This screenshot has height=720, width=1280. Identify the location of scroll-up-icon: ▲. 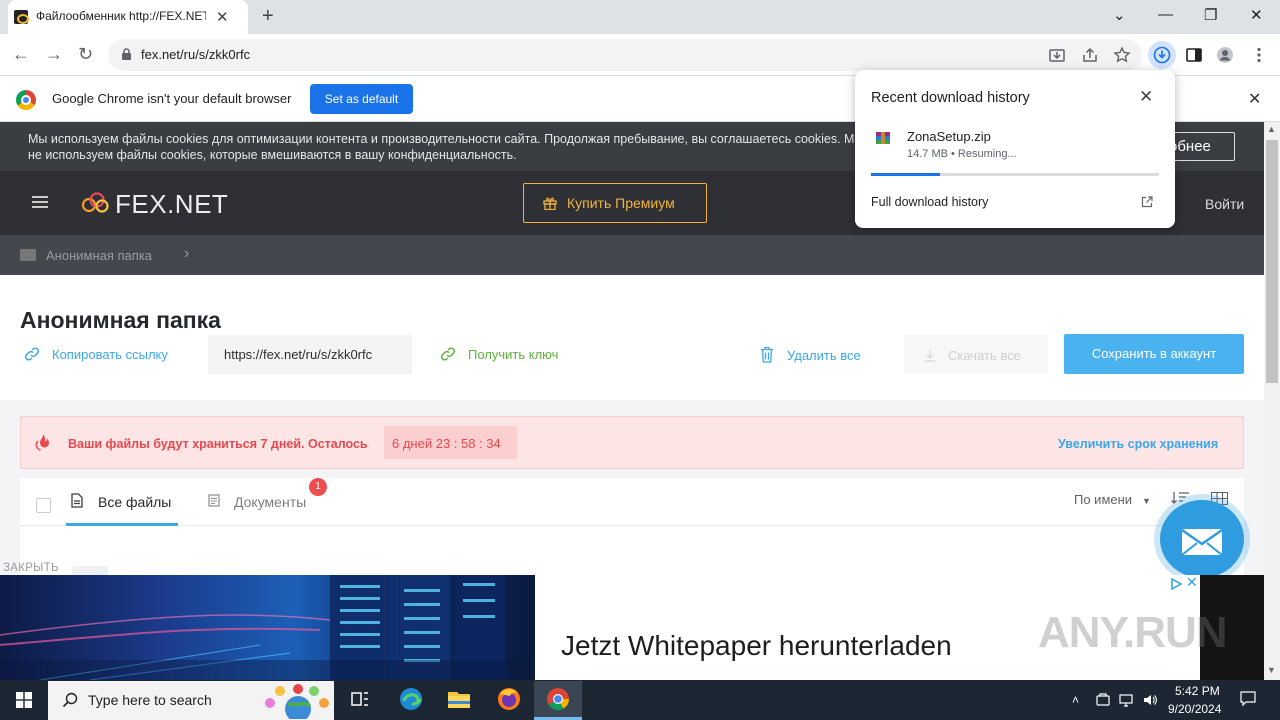
(1271, 129).